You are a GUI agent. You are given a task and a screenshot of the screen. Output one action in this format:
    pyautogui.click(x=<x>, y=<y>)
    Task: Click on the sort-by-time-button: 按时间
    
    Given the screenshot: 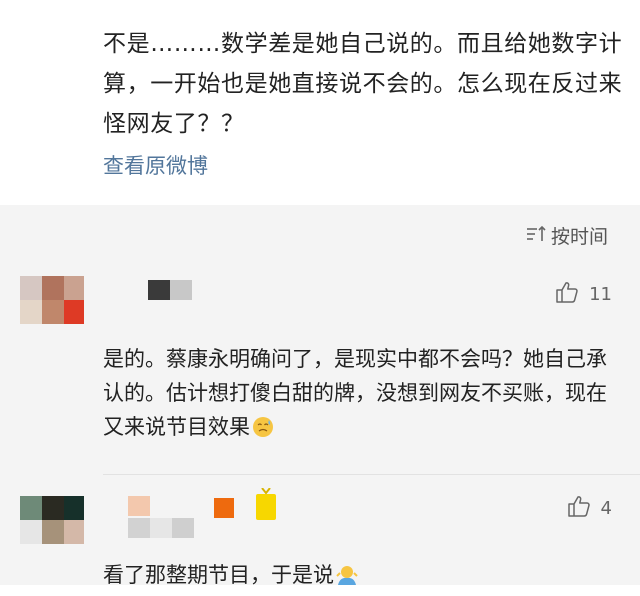 What is the action you would take?
    pyautogui.click(x=566, y=235)
    